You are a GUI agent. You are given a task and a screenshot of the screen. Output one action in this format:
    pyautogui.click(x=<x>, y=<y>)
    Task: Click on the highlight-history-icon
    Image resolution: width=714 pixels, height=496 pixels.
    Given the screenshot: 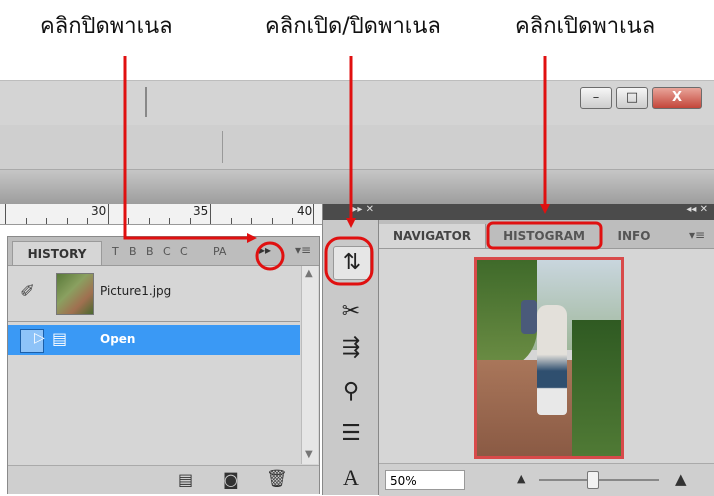 What is the action you would take?
    pyautogui.click(x=349, y=261)
    